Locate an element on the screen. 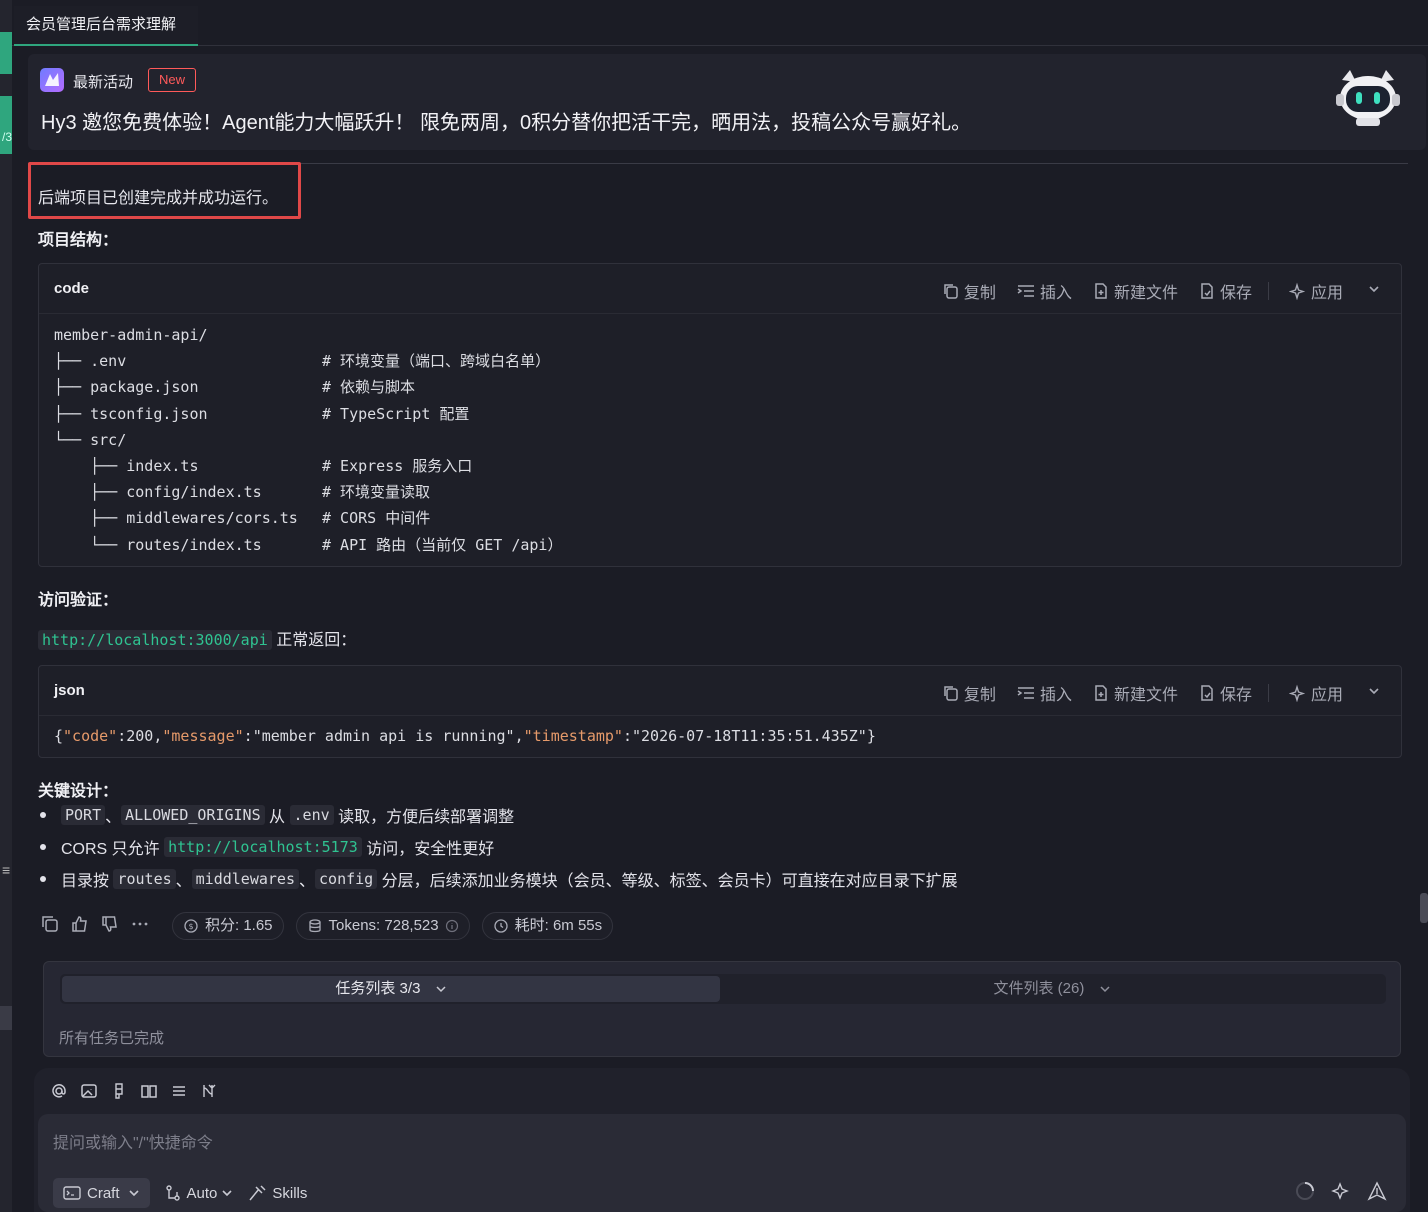  new-badge: New is located at coordinates (172, 80).